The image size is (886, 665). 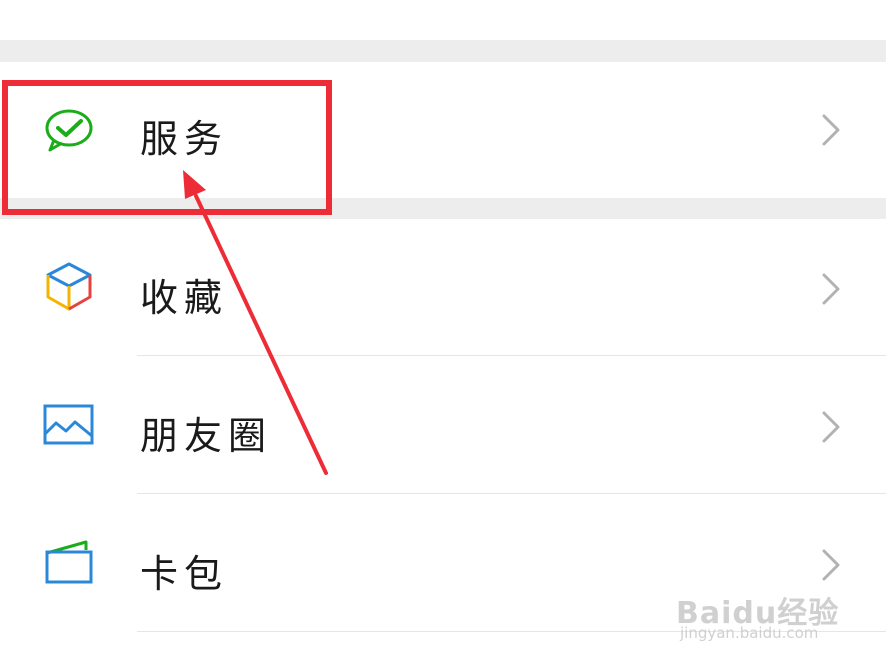 I want to click on menu-item-label: 收藏, so click(x=184, y=298).